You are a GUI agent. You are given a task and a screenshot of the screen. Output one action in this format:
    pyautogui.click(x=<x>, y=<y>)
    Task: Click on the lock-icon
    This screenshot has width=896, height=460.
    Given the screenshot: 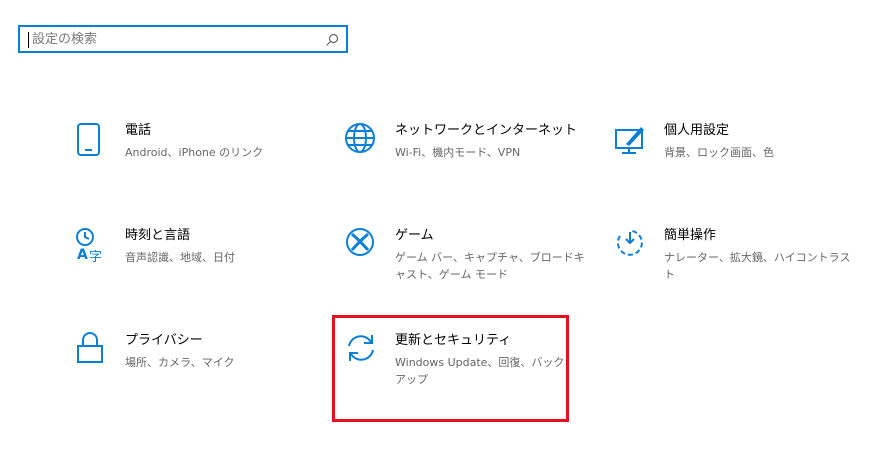 What is the action you would take?
    pyautogui.click(x=90, y=347)
    